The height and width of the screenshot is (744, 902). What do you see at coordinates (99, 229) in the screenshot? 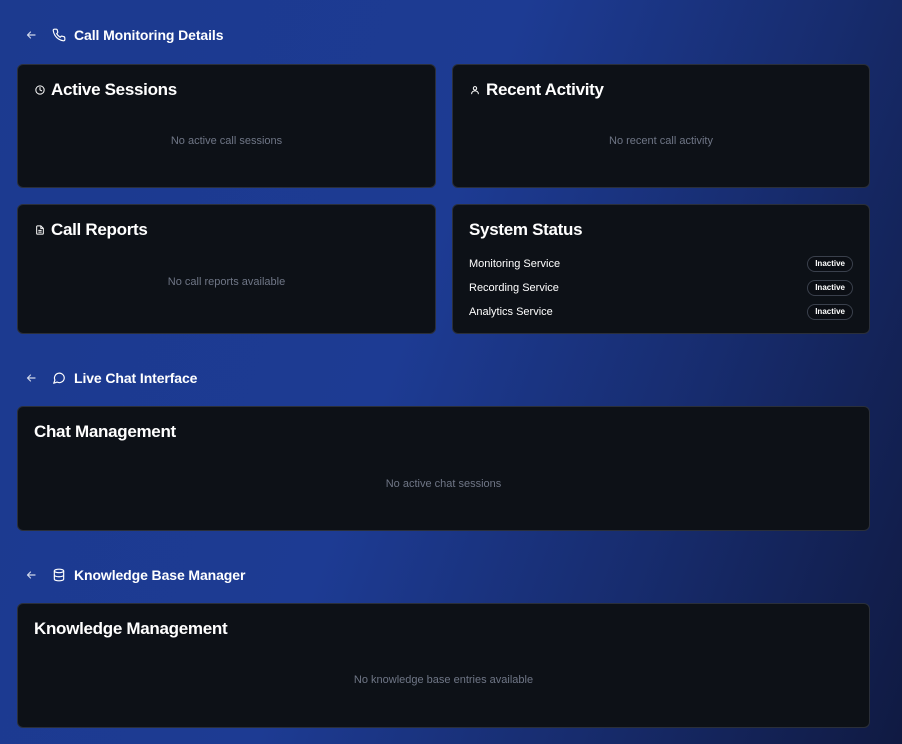
I see `card-title-text: Call Reports` at bounding box center [99, 229].